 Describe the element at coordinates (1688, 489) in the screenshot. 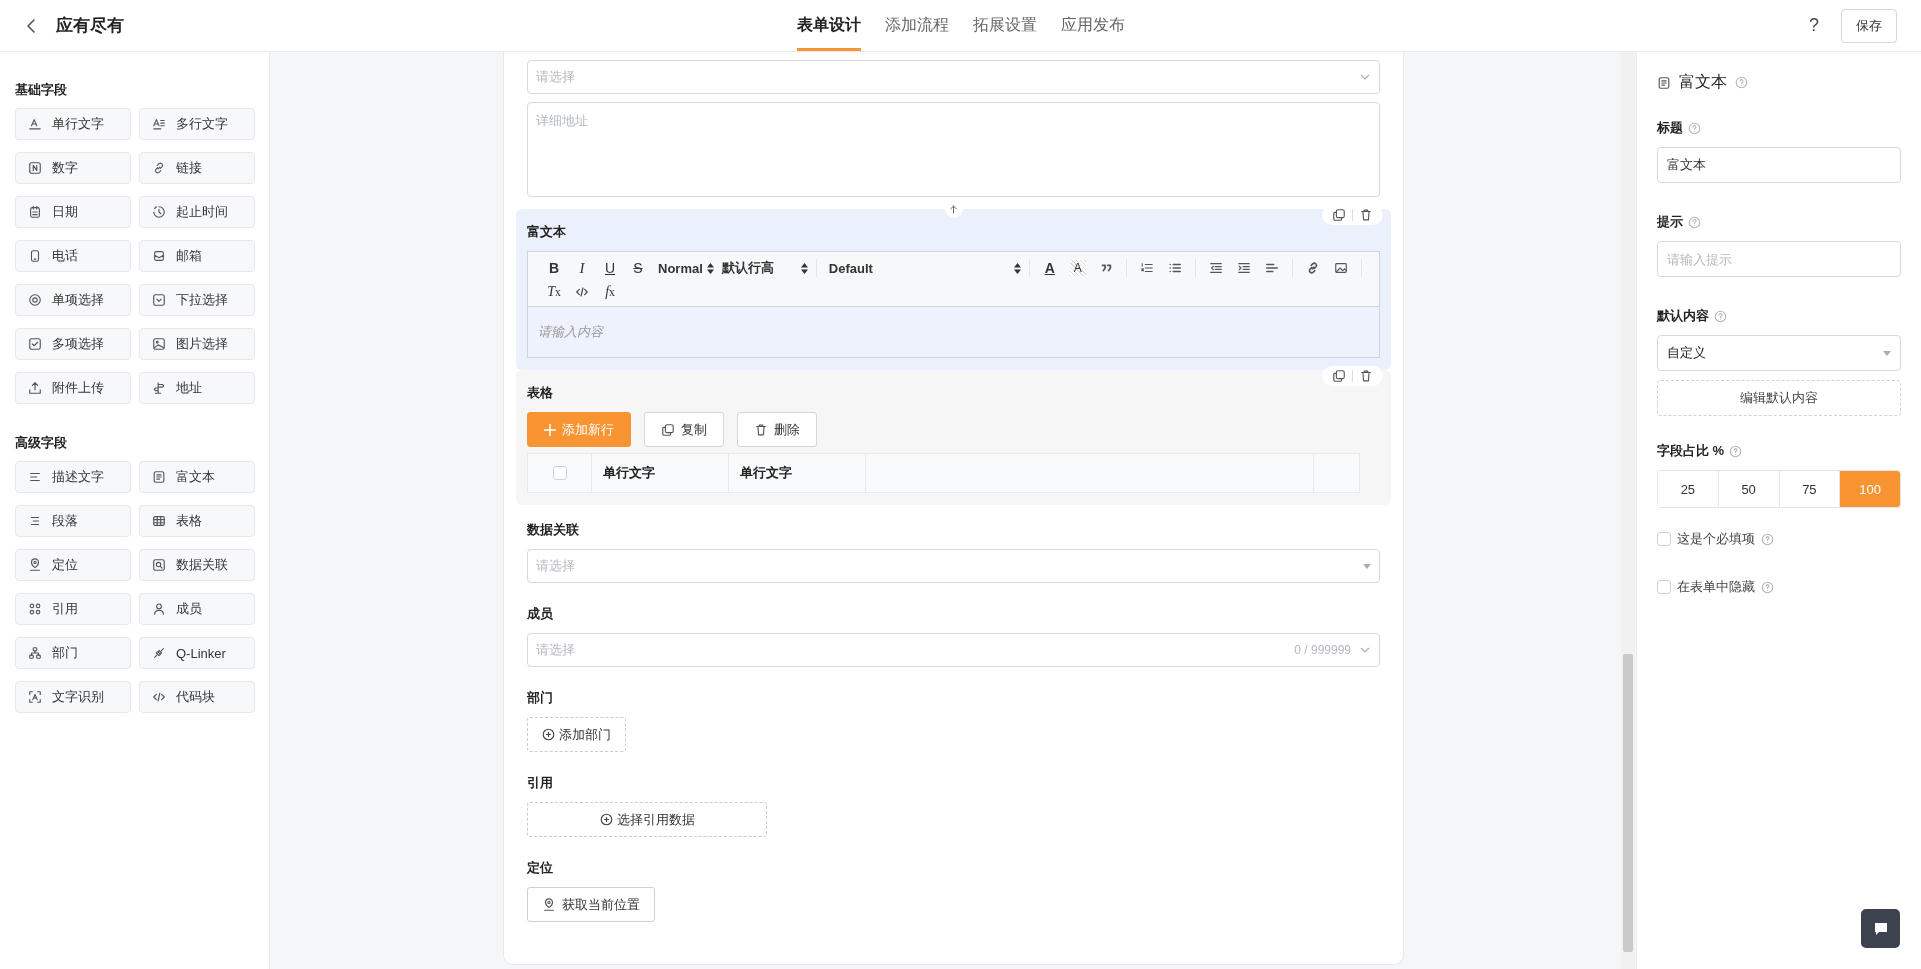

I see `width-option: 25` at that location.